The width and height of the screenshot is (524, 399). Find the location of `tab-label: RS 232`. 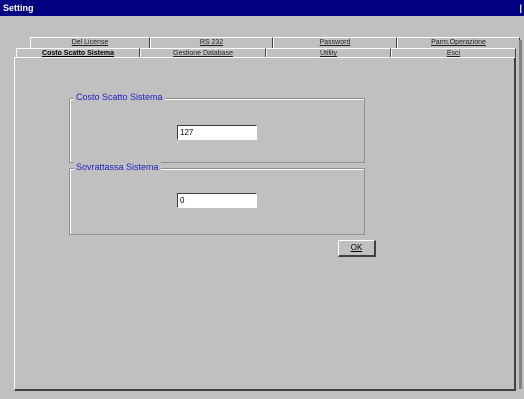

tab-label: RS 232 is located at coordinates (211, 42).